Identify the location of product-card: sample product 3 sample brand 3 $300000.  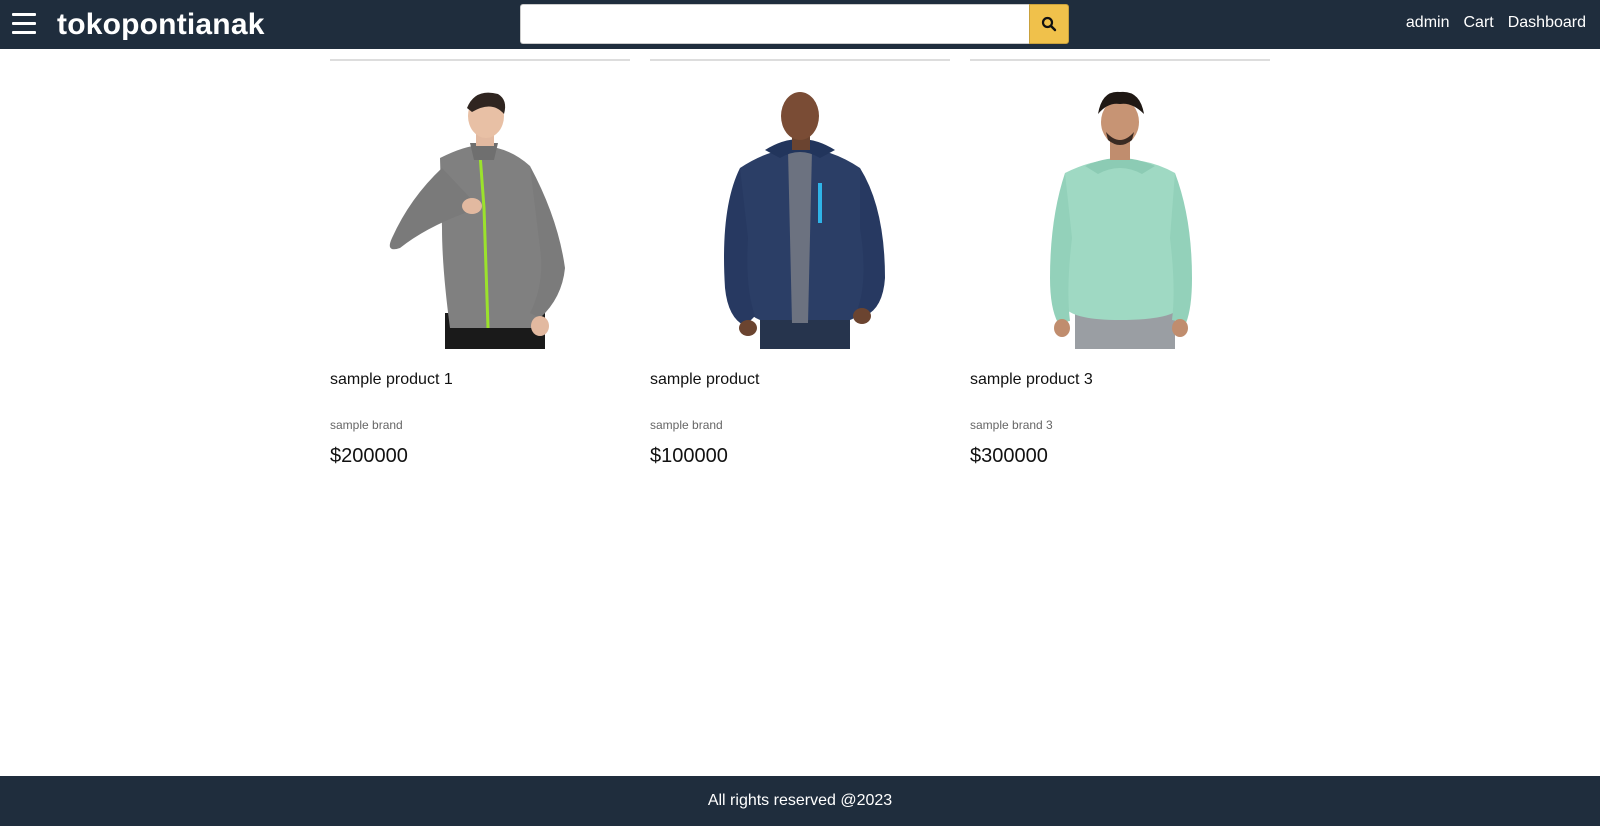
(1120, 263).